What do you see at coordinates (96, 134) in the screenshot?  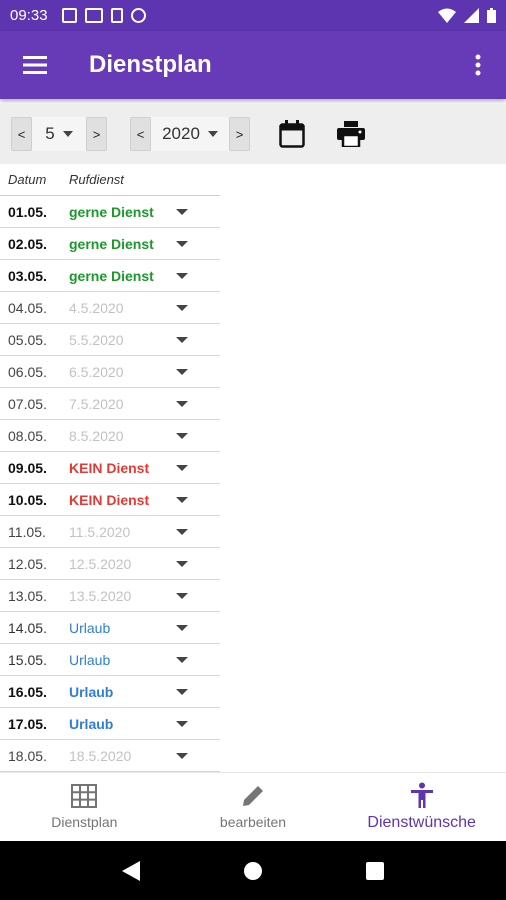 I see `month-next-button: >` at bounding box center [96, 134].